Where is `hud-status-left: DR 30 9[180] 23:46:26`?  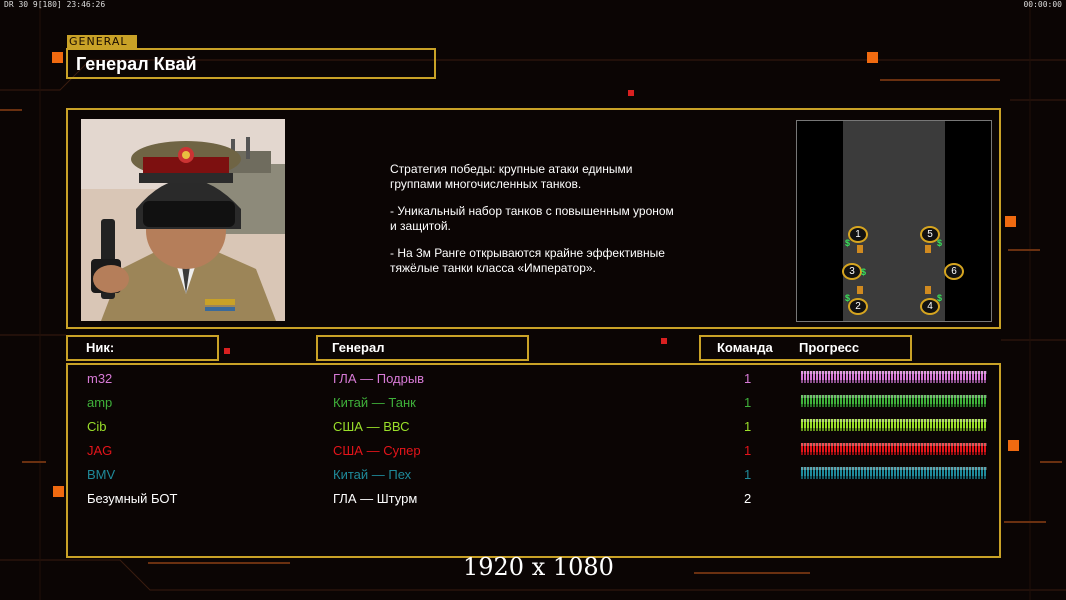
hud-status-left: DR 30 9[180] 23:46:26 is located at coordinates (55, 4).